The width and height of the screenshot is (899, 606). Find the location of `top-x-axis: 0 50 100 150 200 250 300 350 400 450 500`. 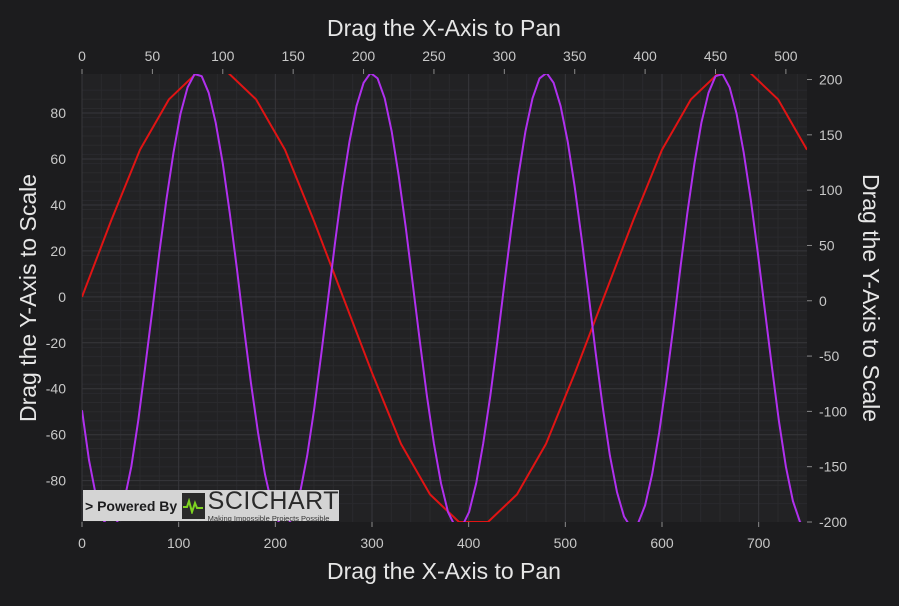

top-x-axis: 0 50 100 150 200 250 300 350 400 450 500 is located at coordinates (438, 61).